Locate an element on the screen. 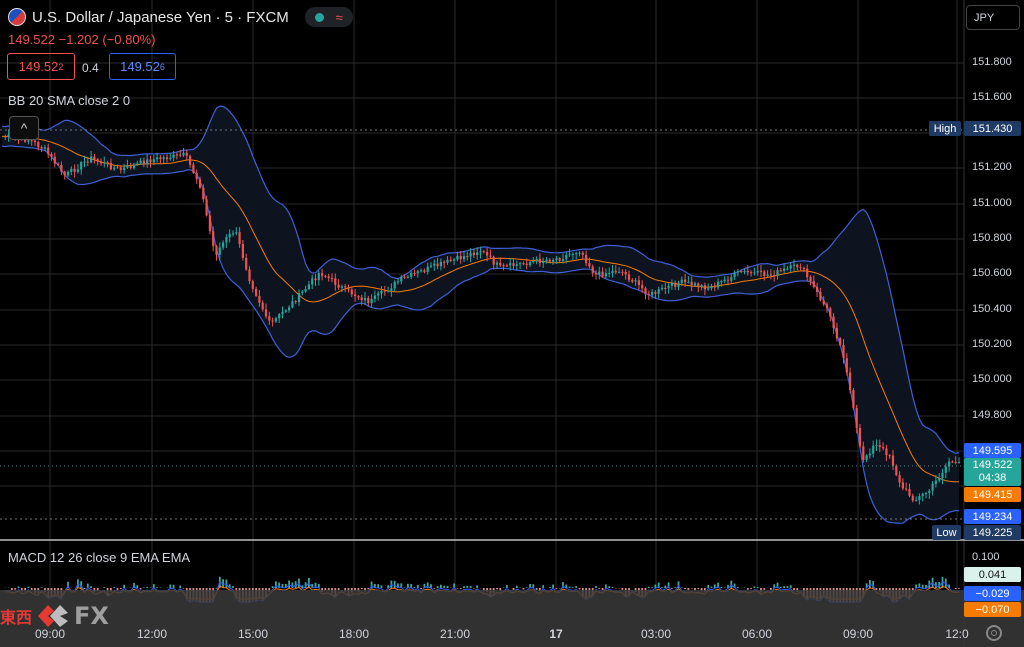 This screenshot has width=1024, height=647. macd-signal-value: −0.070 is located at coordinates (992, 609).